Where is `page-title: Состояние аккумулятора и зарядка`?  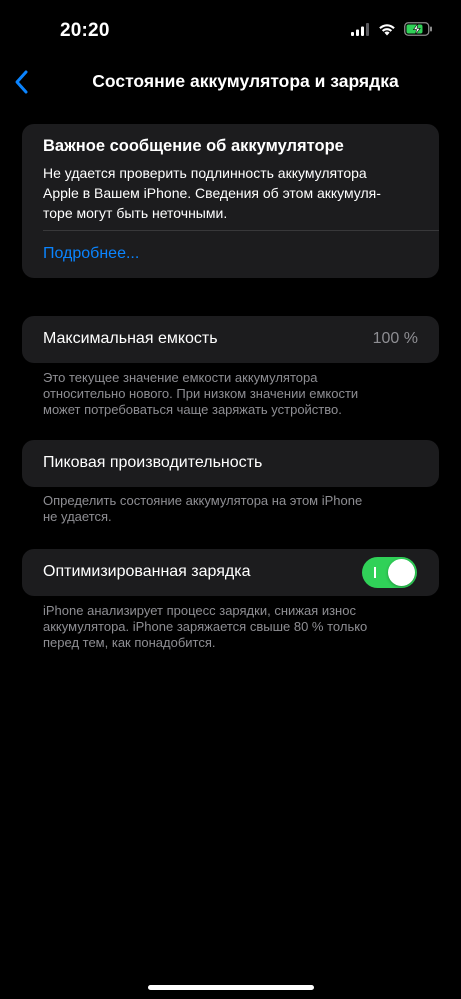
page-title: Состояние аккумулятора и зарядка is located at coordinates (245, 81).